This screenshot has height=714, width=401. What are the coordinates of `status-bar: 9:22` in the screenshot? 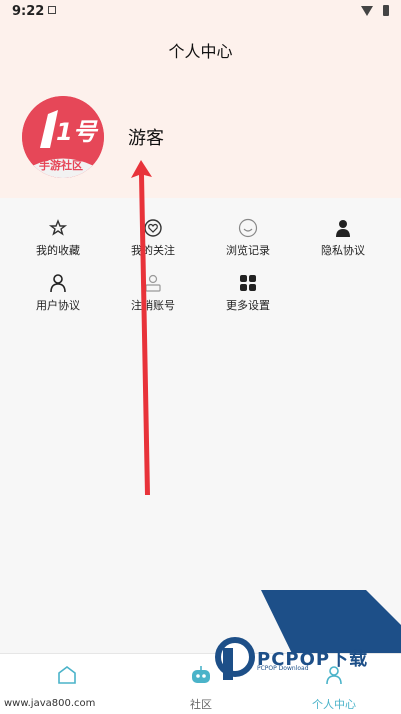 It's located at (200, 12).